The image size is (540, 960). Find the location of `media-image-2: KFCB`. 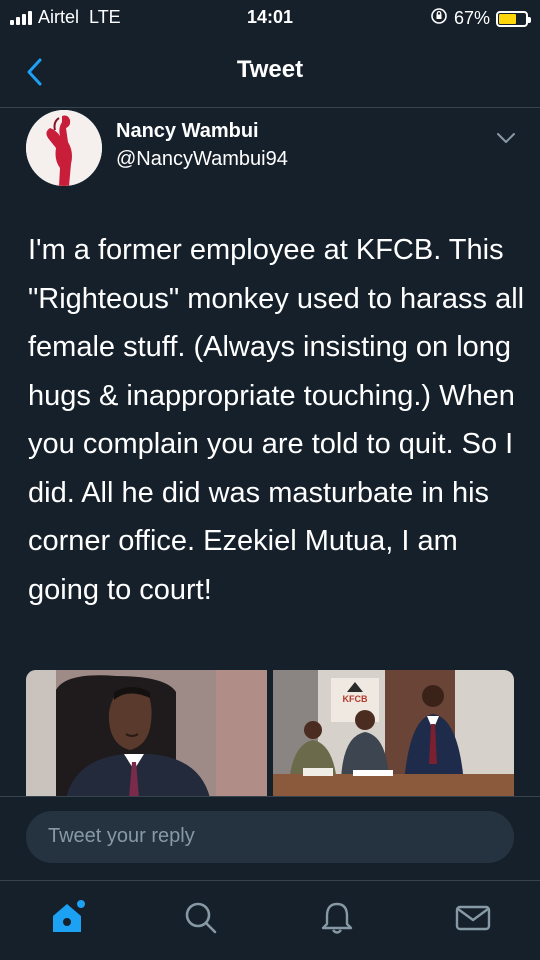

media-image-2: KFCB is located at coordinates (393, 734).